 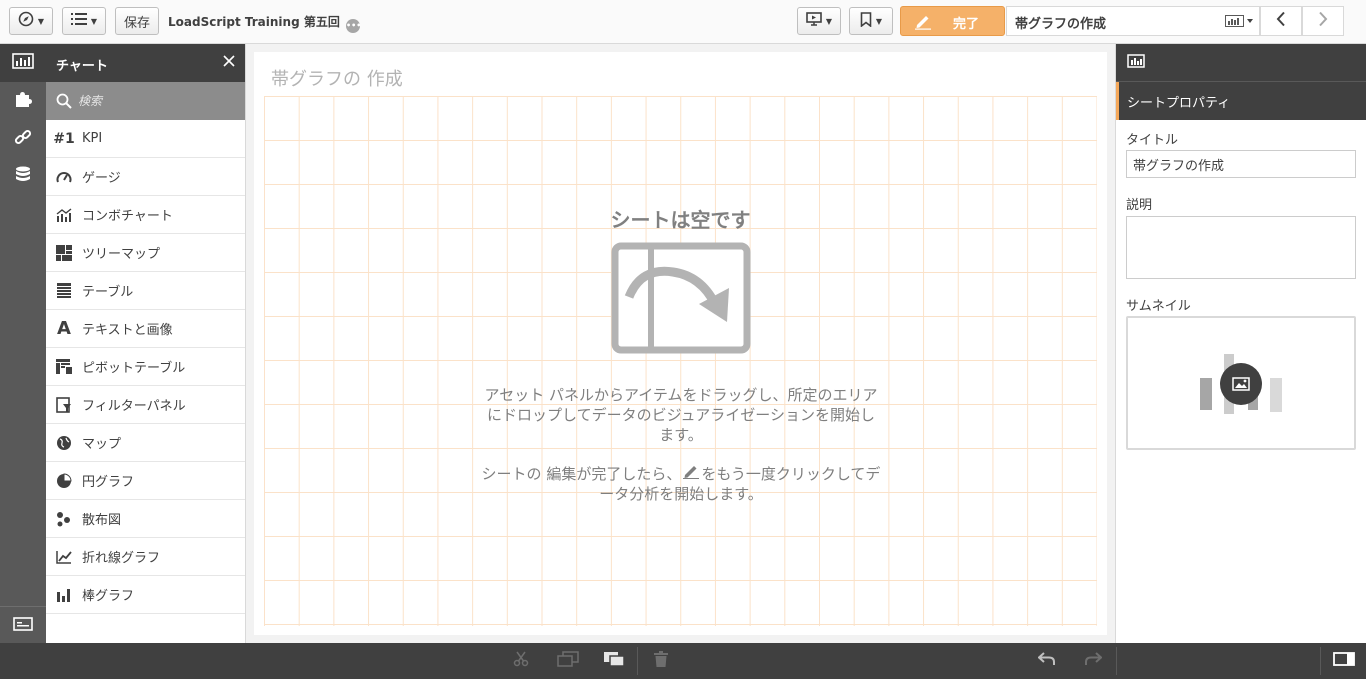 I want to click on search-icon, so click(x=64, y=103).